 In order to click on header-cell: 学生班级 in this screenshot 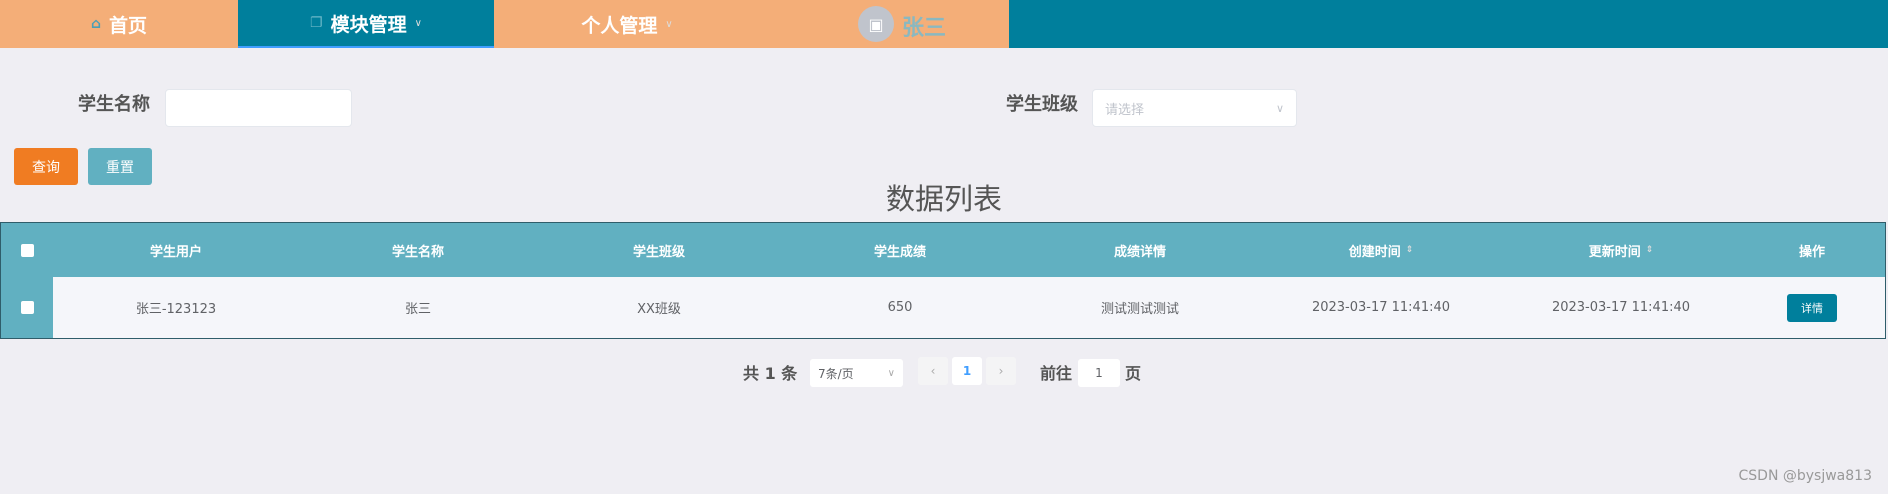, I will do `click(658, 252)`.